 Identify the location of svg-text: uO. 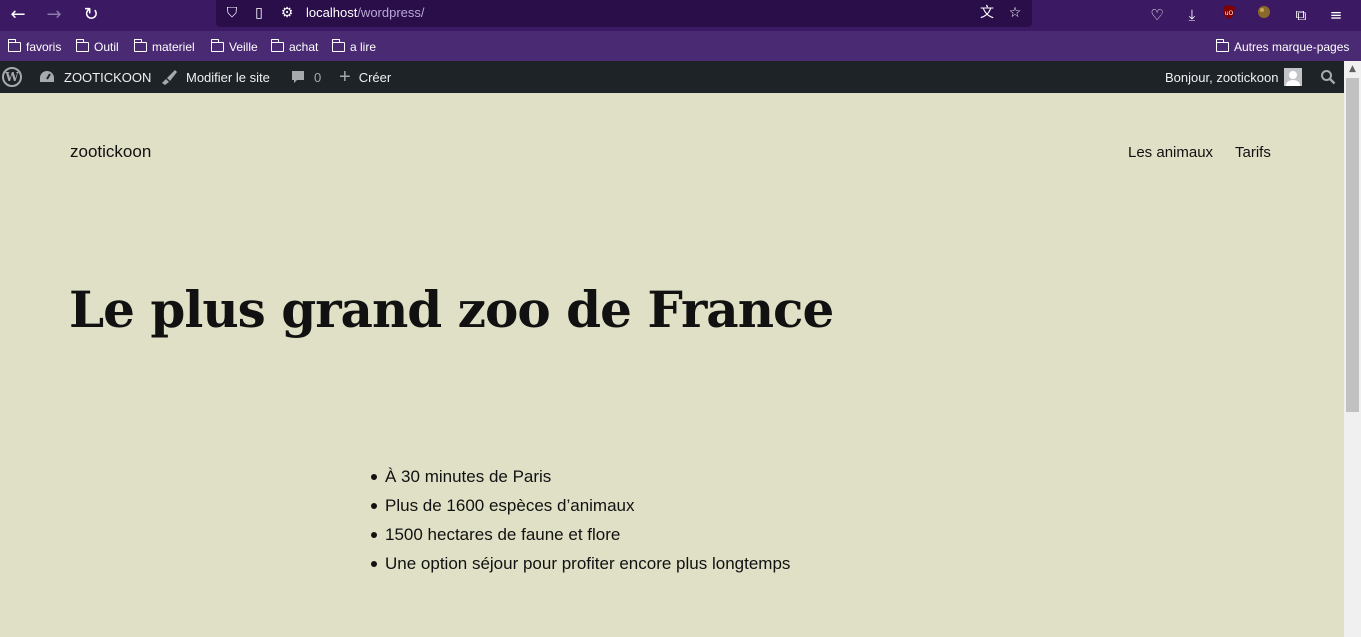
(1229, 13).